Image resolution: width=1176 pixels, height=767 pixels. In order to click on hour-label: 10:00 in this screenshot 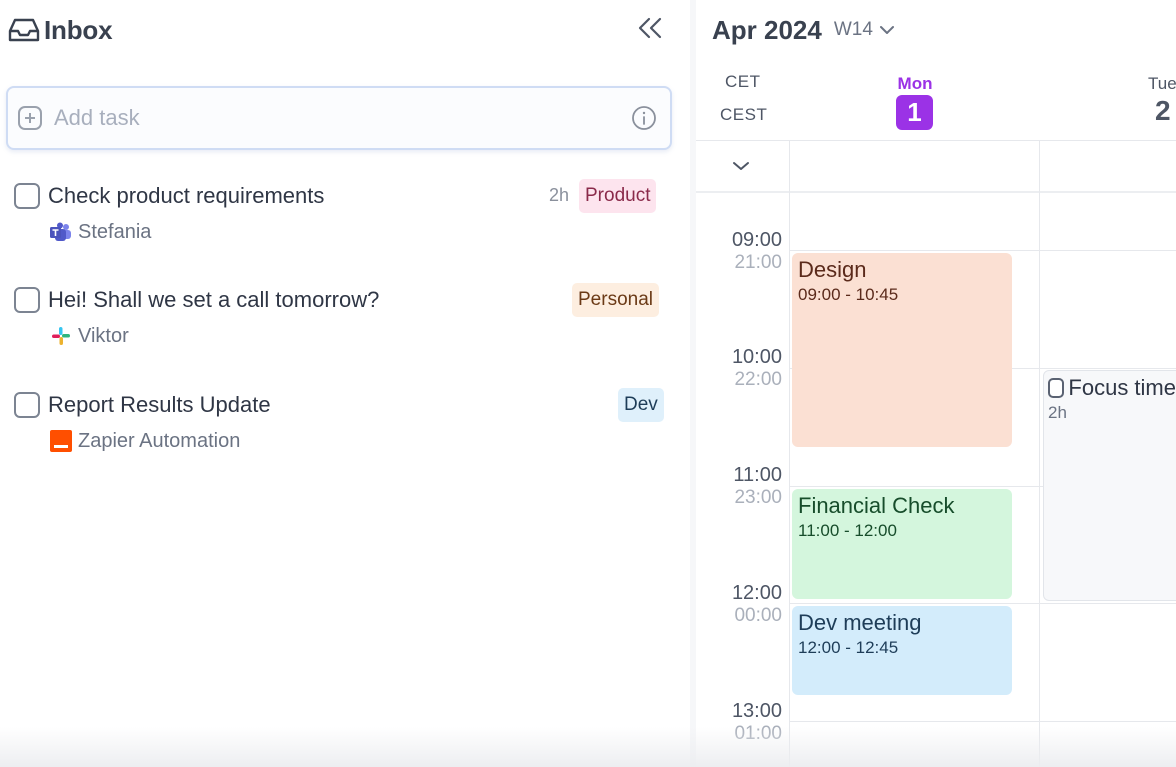, I will do `click(756, 357)`.